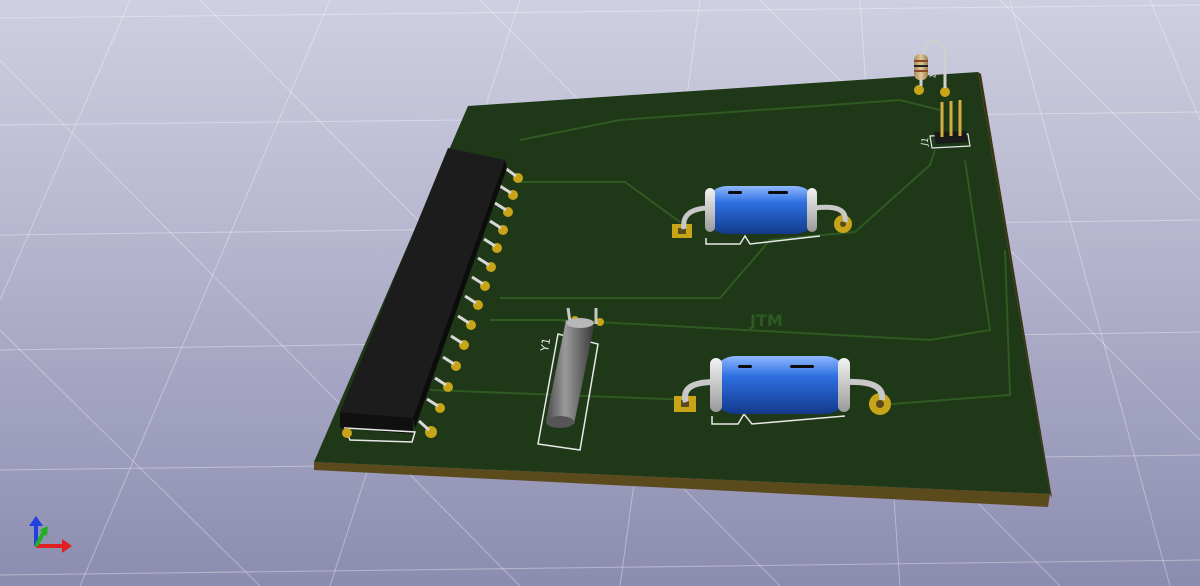 This screenshot has width=1200, height=586. Describe the element at coordinates (780, 385) in the screenshot. I see `c2-body` at that location.